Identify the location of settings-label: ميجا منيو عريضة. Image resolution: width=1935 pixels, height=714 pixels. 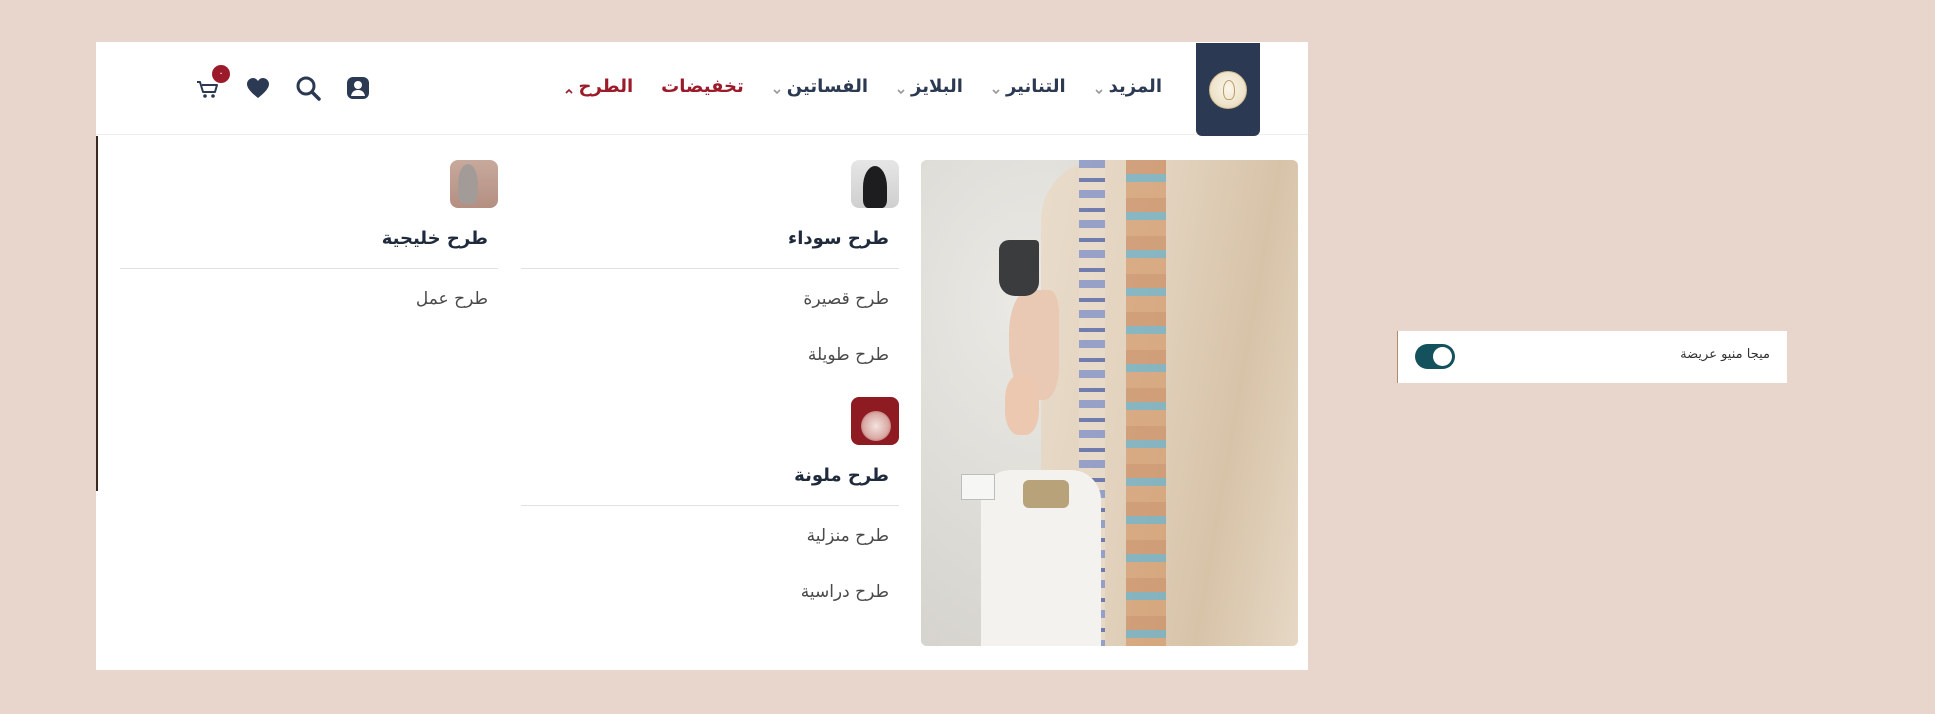
(1725, 354).